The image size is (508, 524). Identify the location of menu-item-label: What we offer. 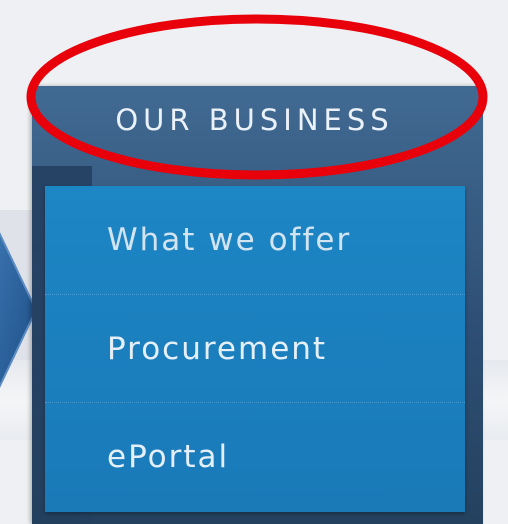
(229, 240).